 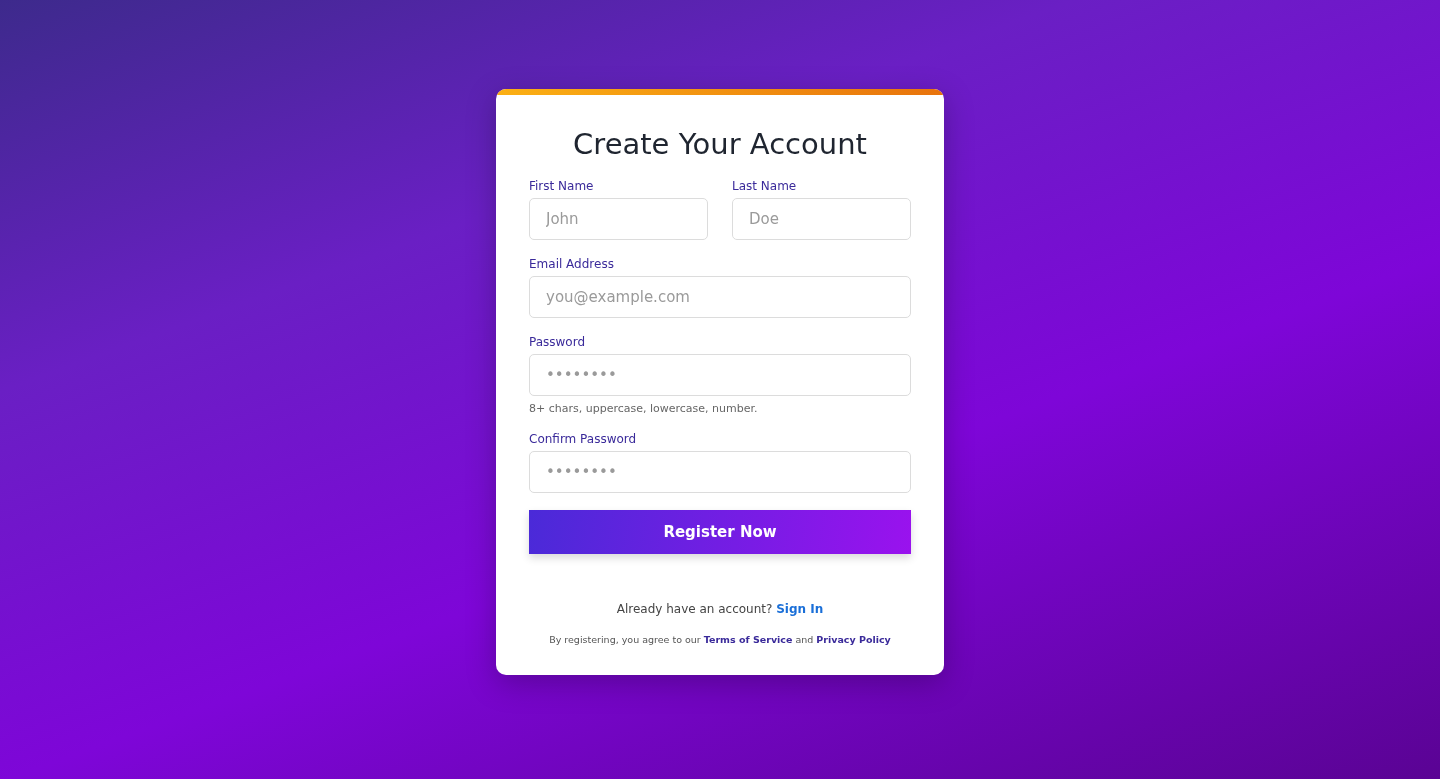 What do you see at coordinates (572, 264) in the screenshot?
I see `field-label: Email Address` at bounding box center [572, 264].